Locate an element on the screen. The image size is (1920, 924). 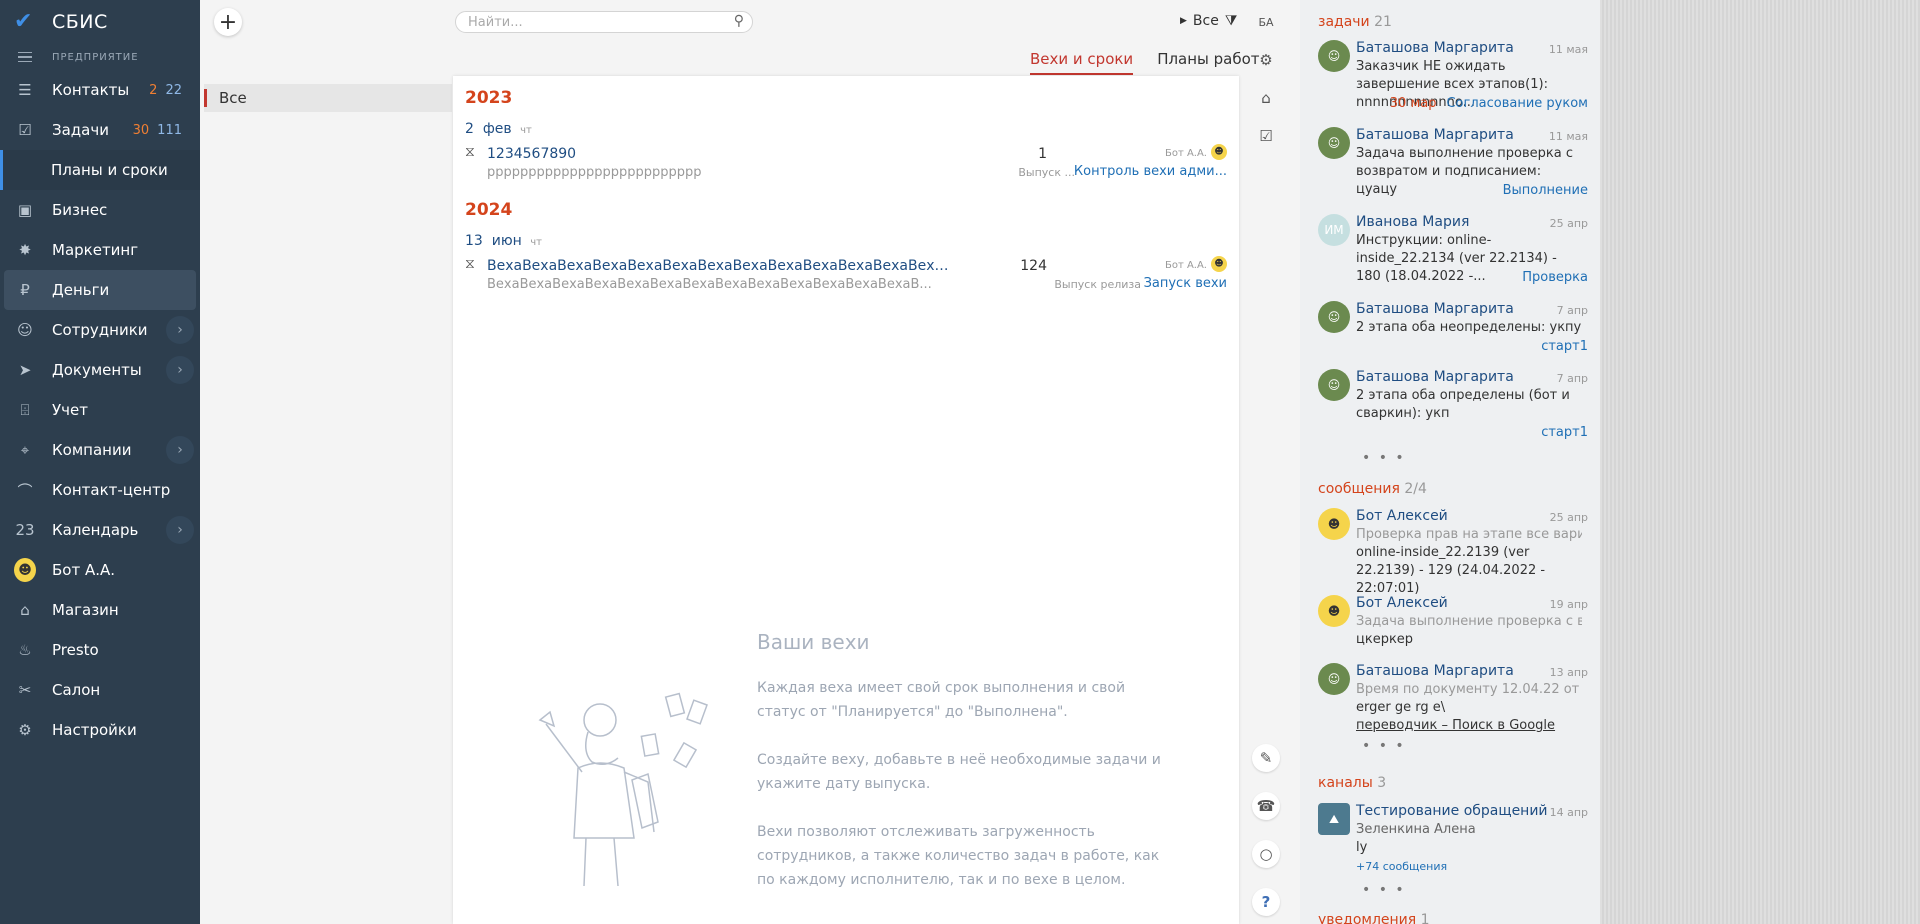
message-text: erger ge rg e\ is located at coordinates (1401, 707).